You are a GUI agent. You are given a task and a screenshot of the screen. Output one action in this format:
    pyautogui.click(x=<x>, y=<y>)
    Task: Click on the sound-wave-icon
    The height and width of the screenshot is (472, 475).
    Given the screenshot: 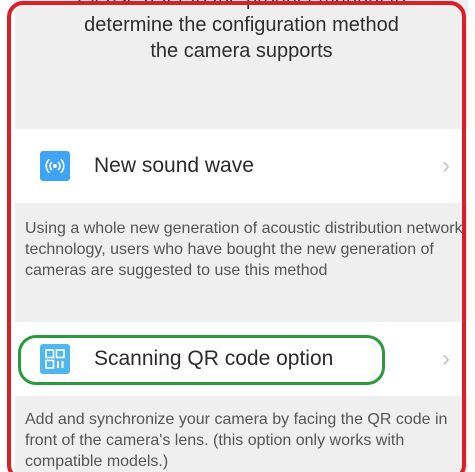 What is the action you would take?
    pyautogui.click(x=55, y=166)
    